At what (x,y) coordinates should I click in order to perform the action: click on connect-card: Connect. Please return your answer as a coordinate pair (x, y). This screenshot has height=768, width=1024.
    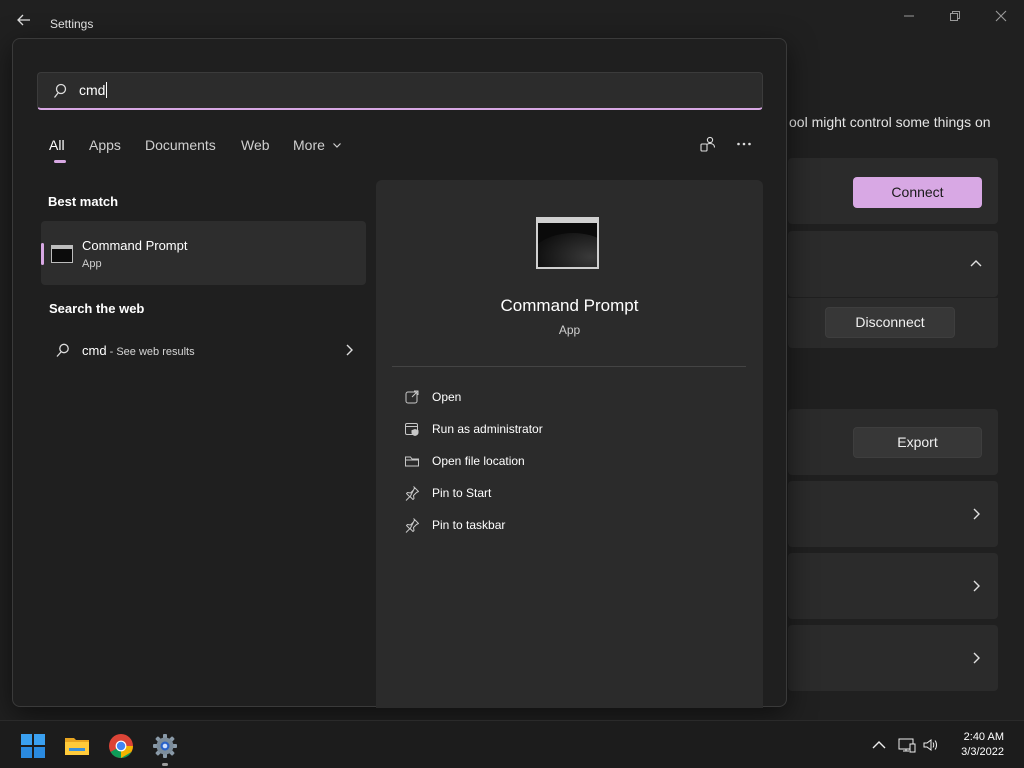
    Looking at the image, I should click on (893, 191).